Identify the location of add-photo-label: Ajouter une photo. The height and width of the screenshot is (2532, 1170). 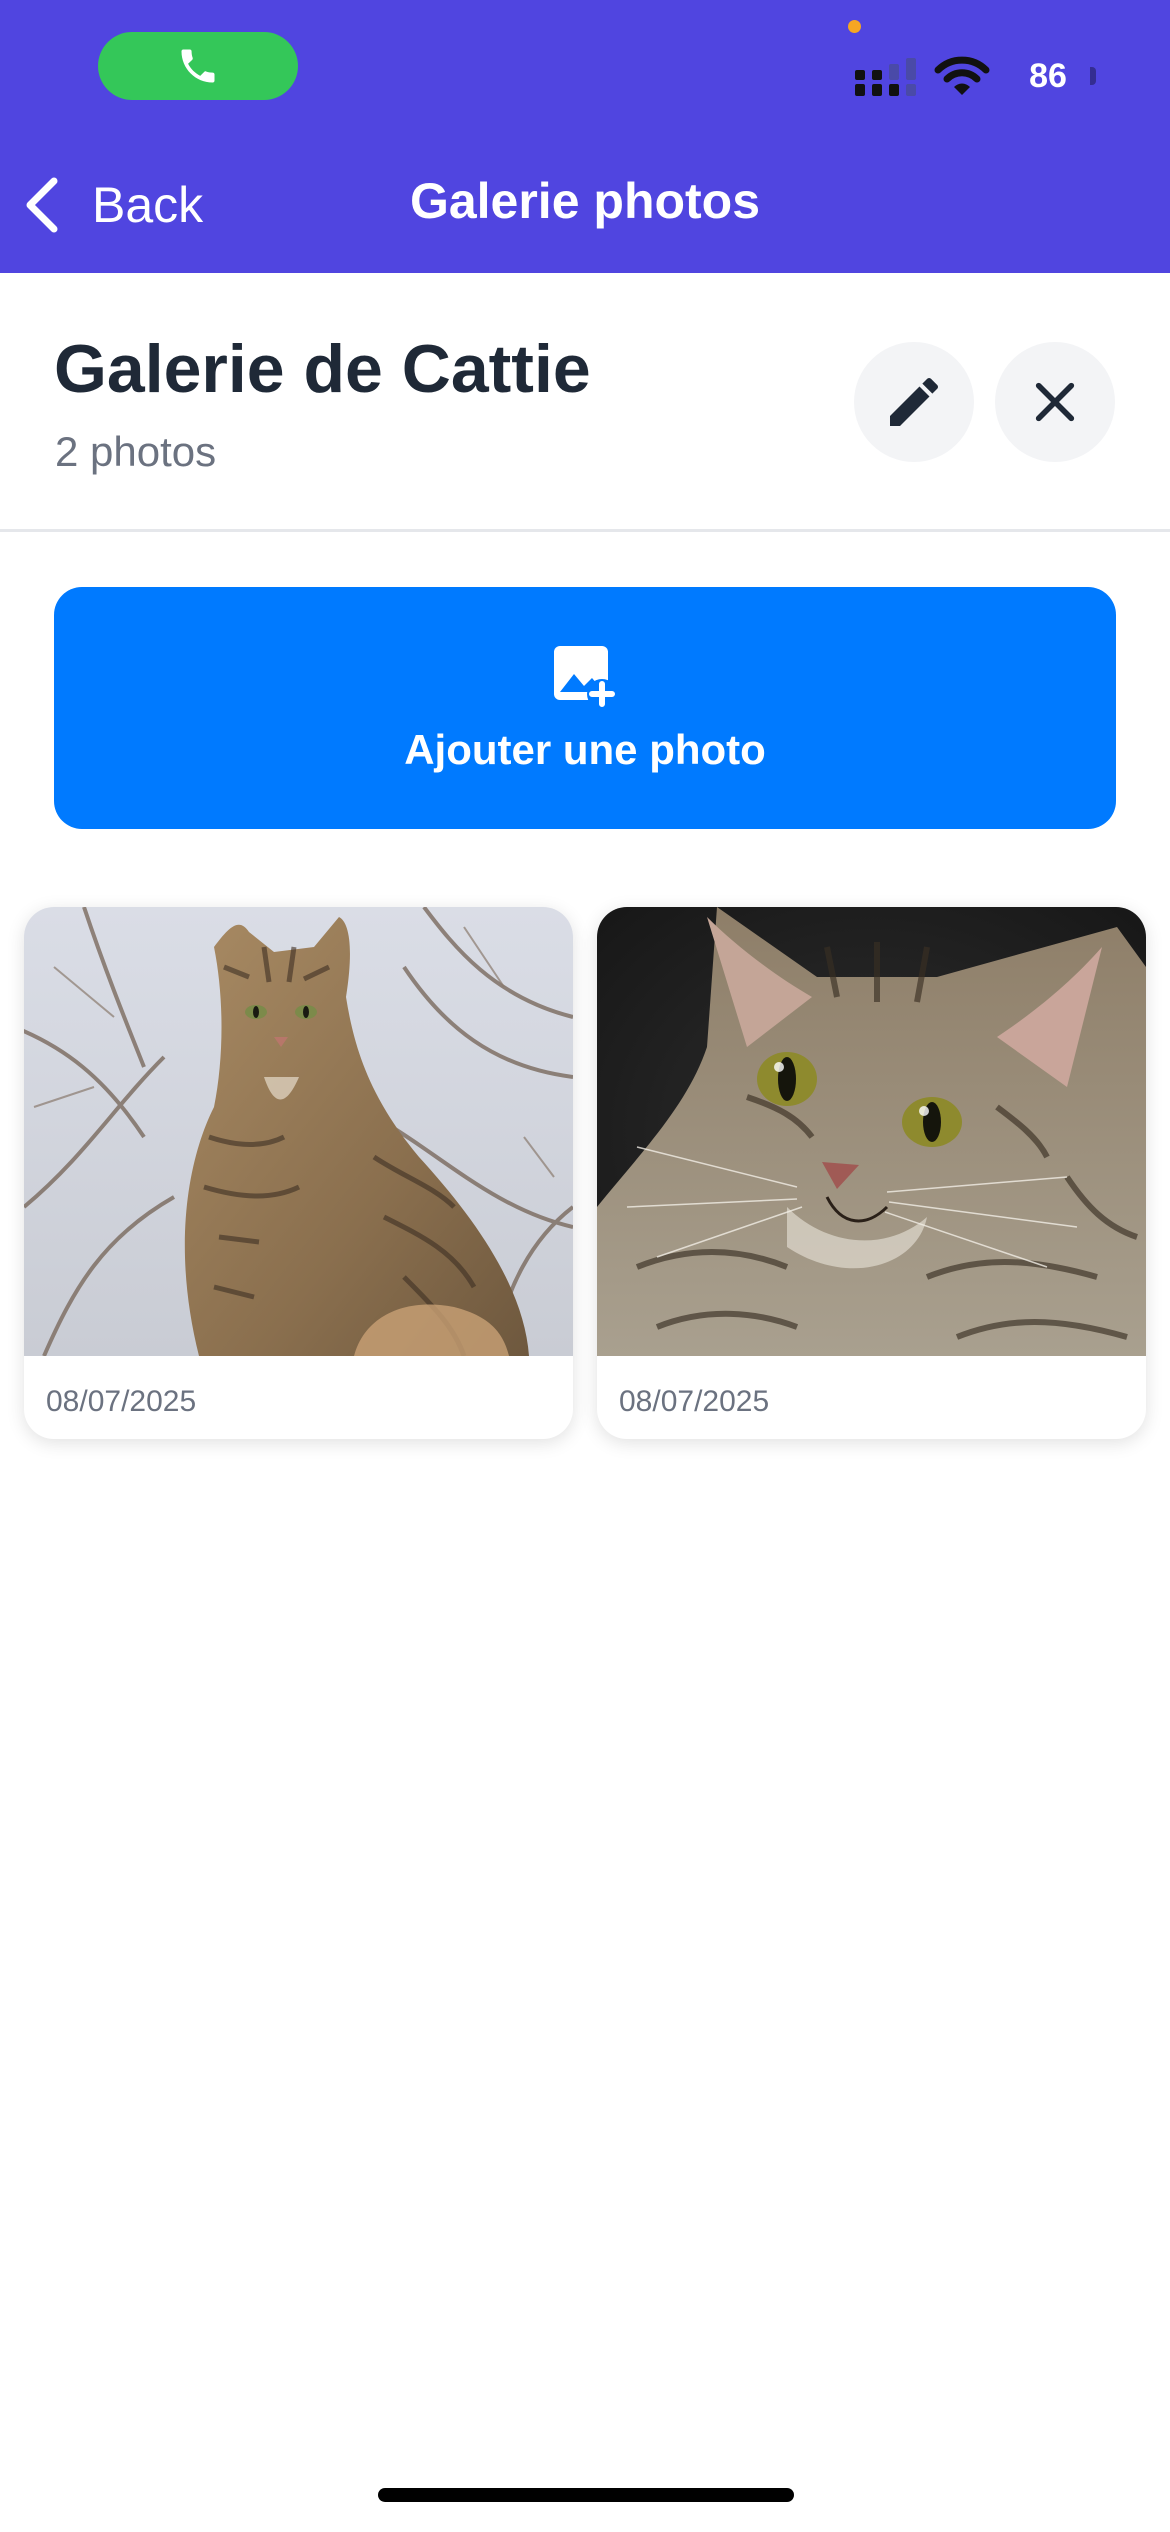
(585, 749).